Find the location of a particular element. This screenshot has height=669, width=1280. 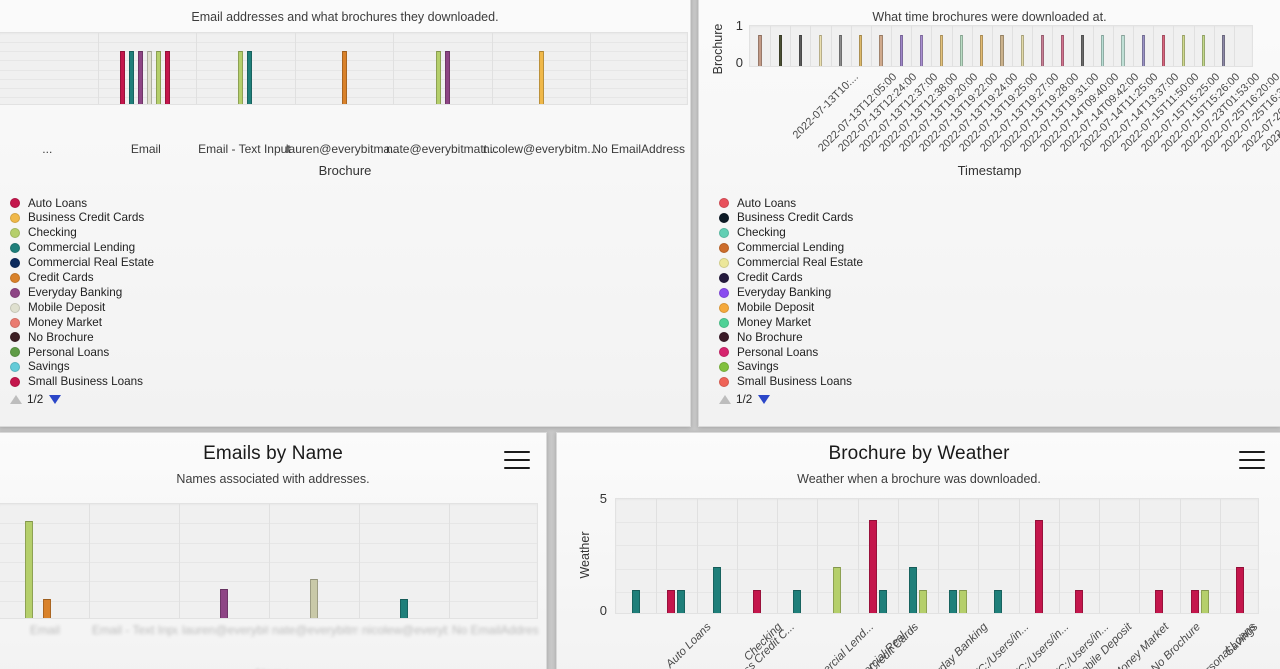

bar-small-business-loans is located at coordinates (167, 77).